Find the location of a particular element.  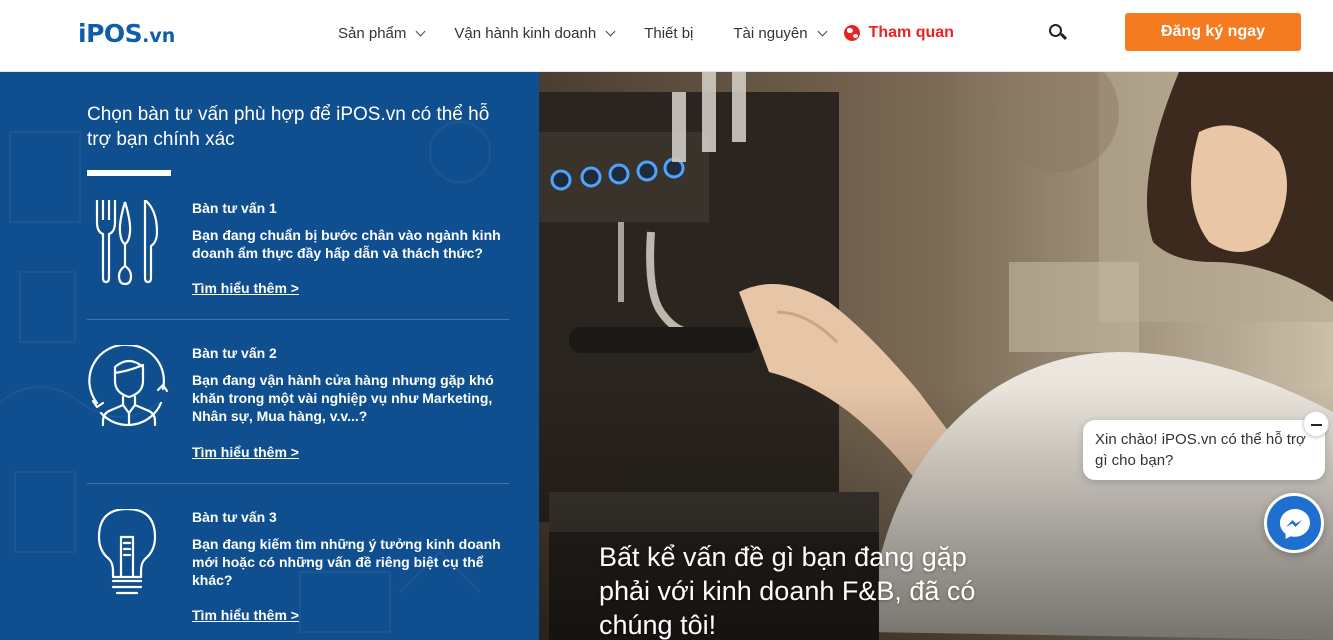

advisor-label: Bàn tư vấn 1 is located at coordinates (234, 208).